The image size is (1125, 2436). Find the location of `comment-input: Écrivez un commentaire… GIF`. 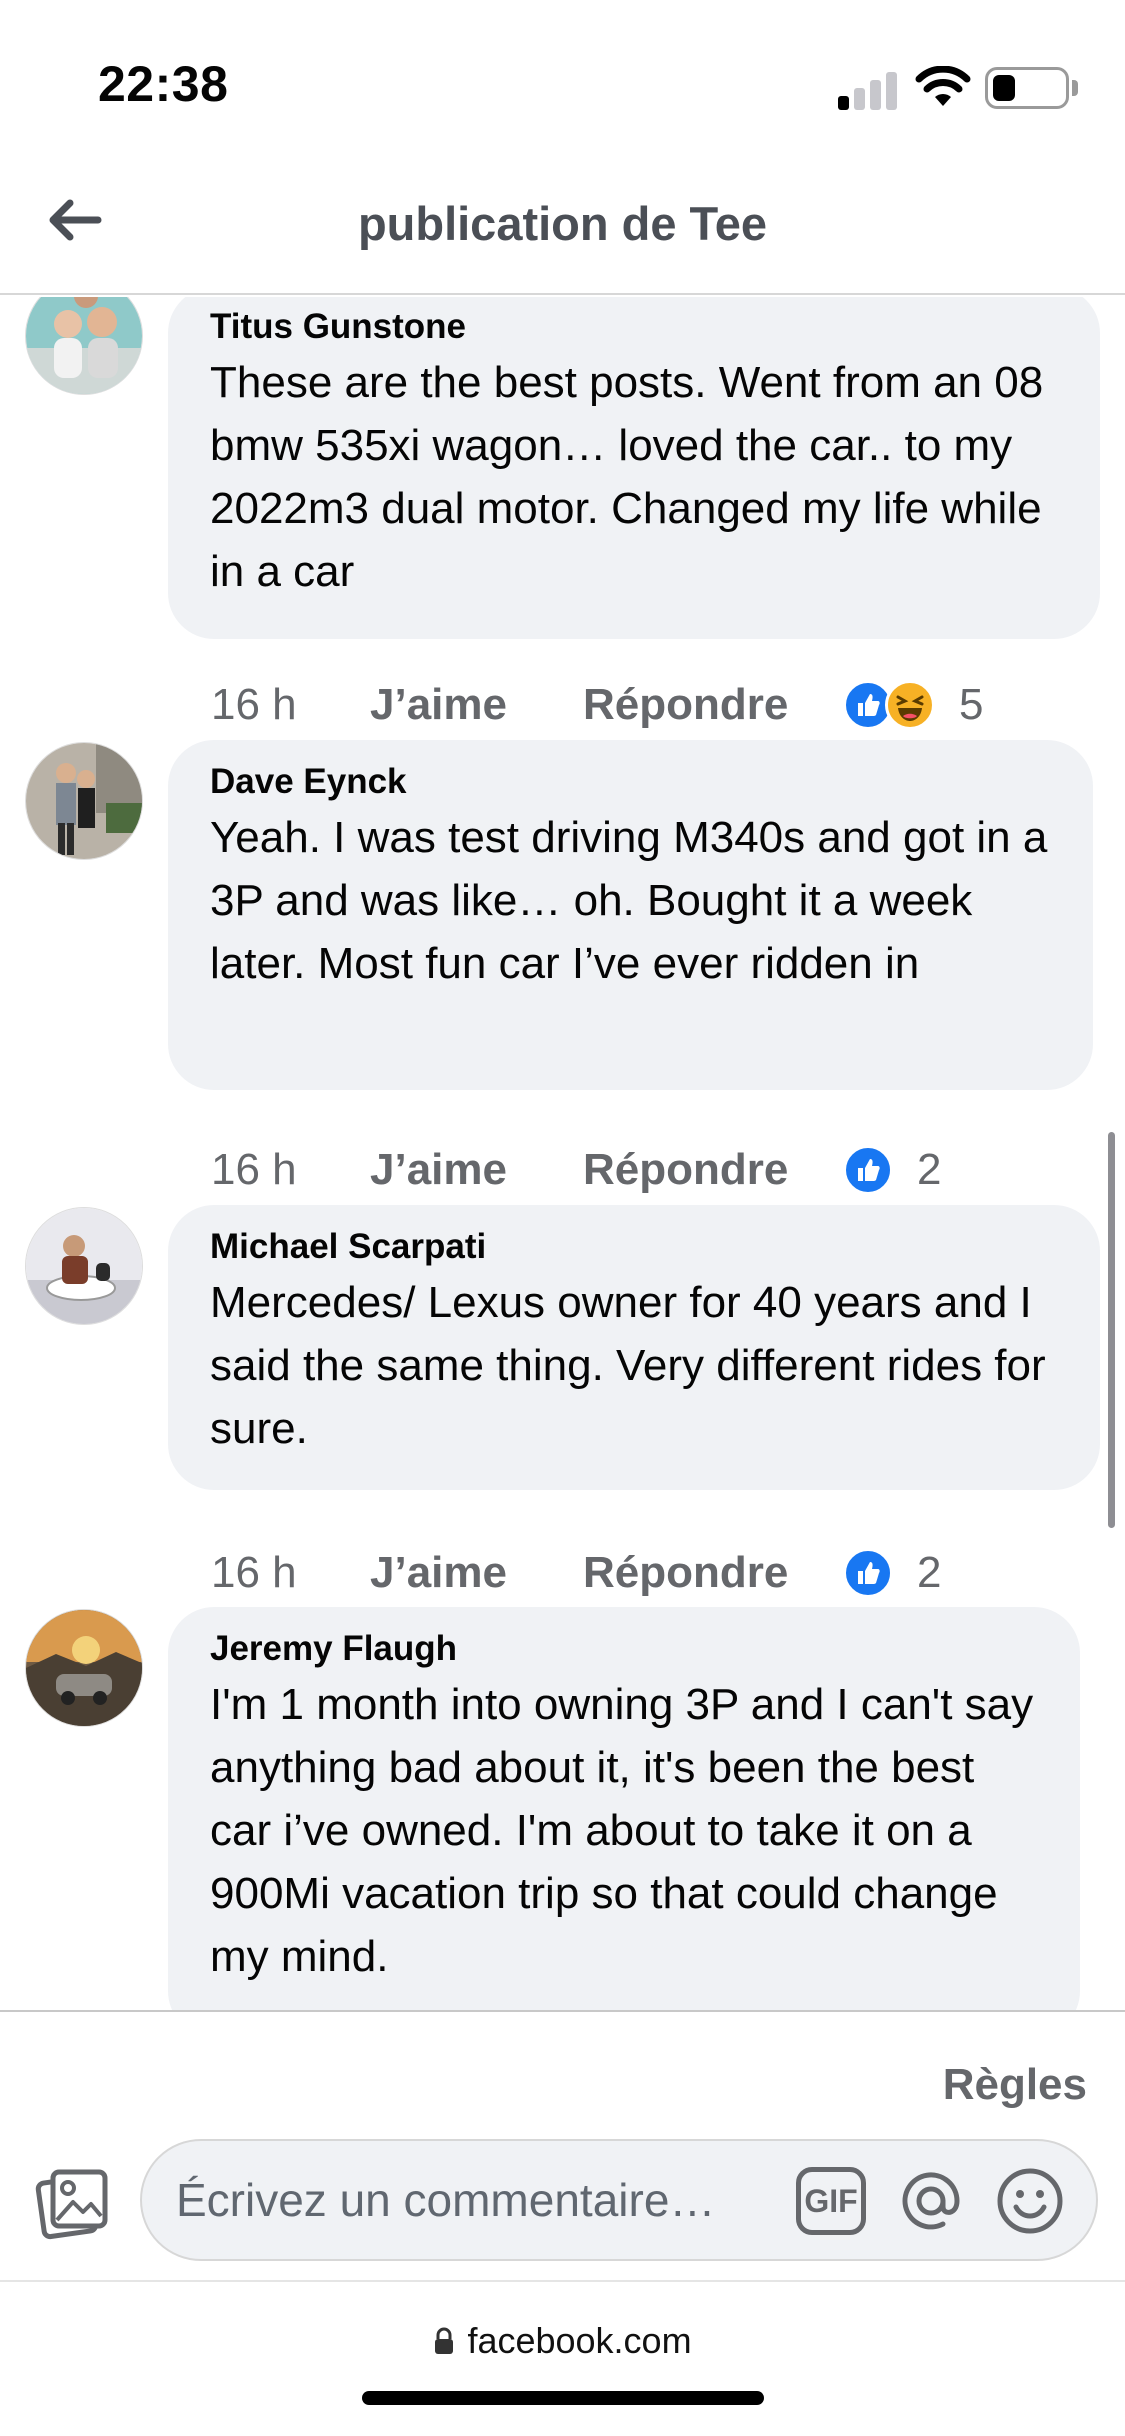

comment-input: Écrivez un commentaire… GIF is located at coordinates (619, 2200).